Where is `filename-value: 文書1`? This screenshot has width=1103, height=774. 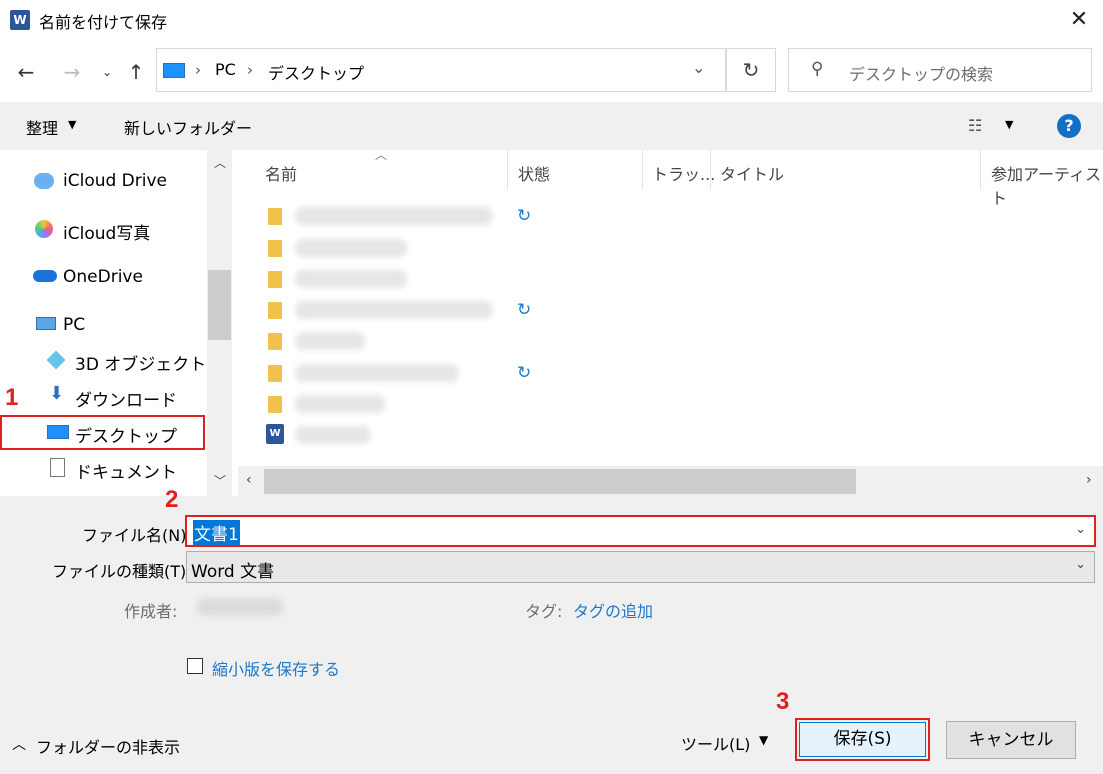 filename-value: 文書1 is located at coordinates (216, 532).